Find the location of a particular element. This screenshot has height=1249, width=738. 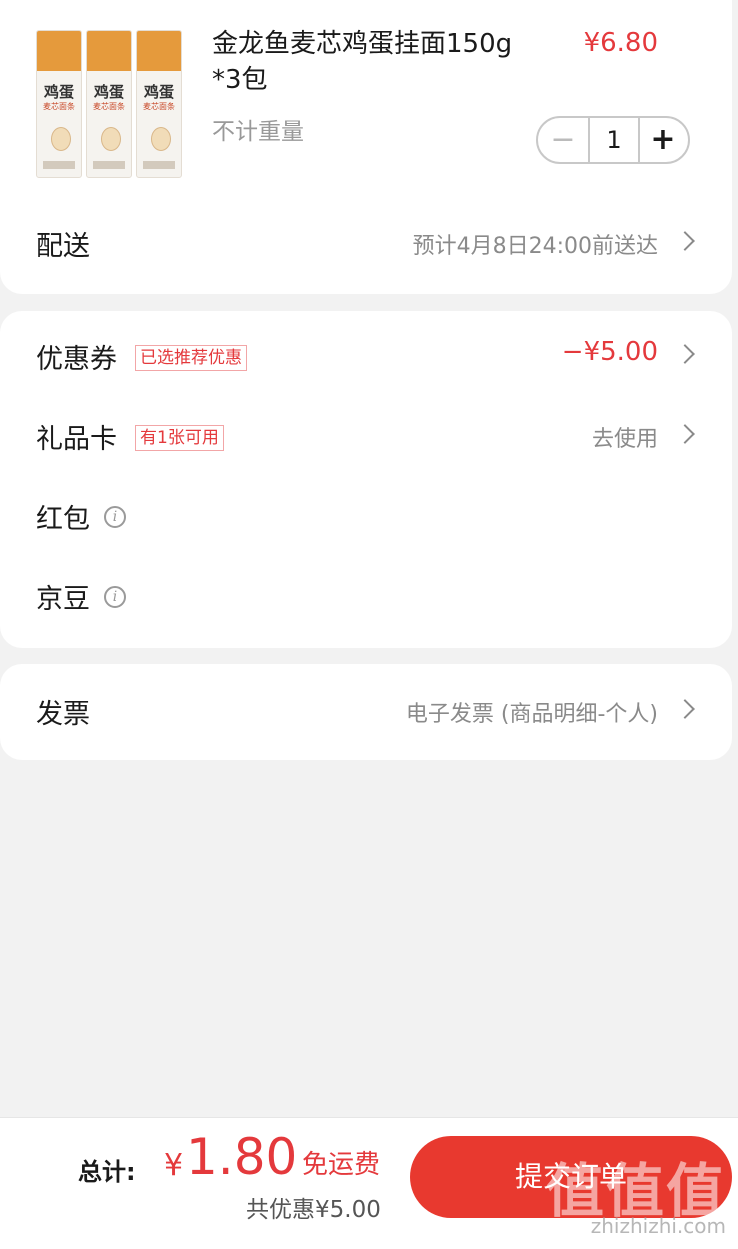

invoice-label: 发票 is located at coordinates (63, 714).